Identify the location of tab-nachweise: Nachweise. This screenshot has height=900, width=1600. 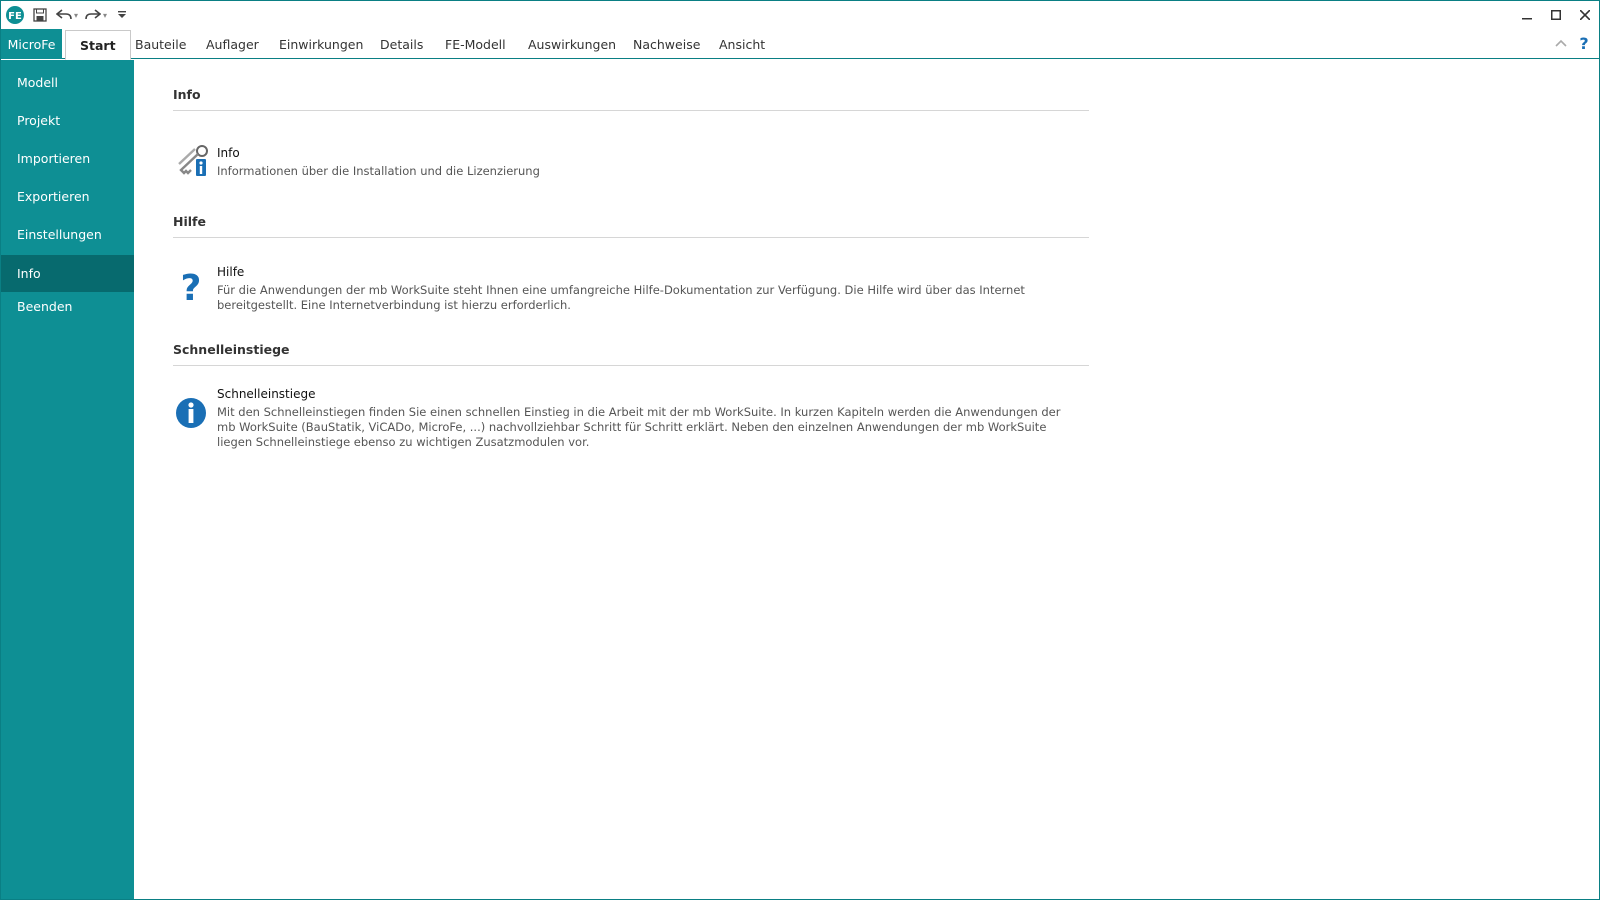
(666, 44).